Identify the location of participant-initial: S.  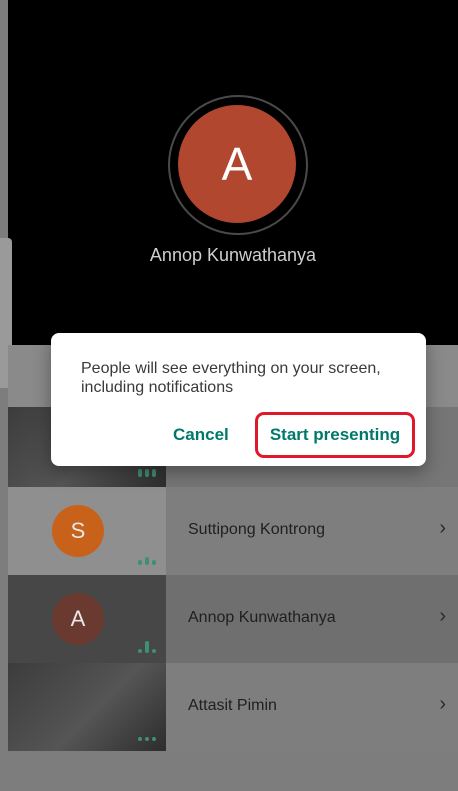
(78, 530).